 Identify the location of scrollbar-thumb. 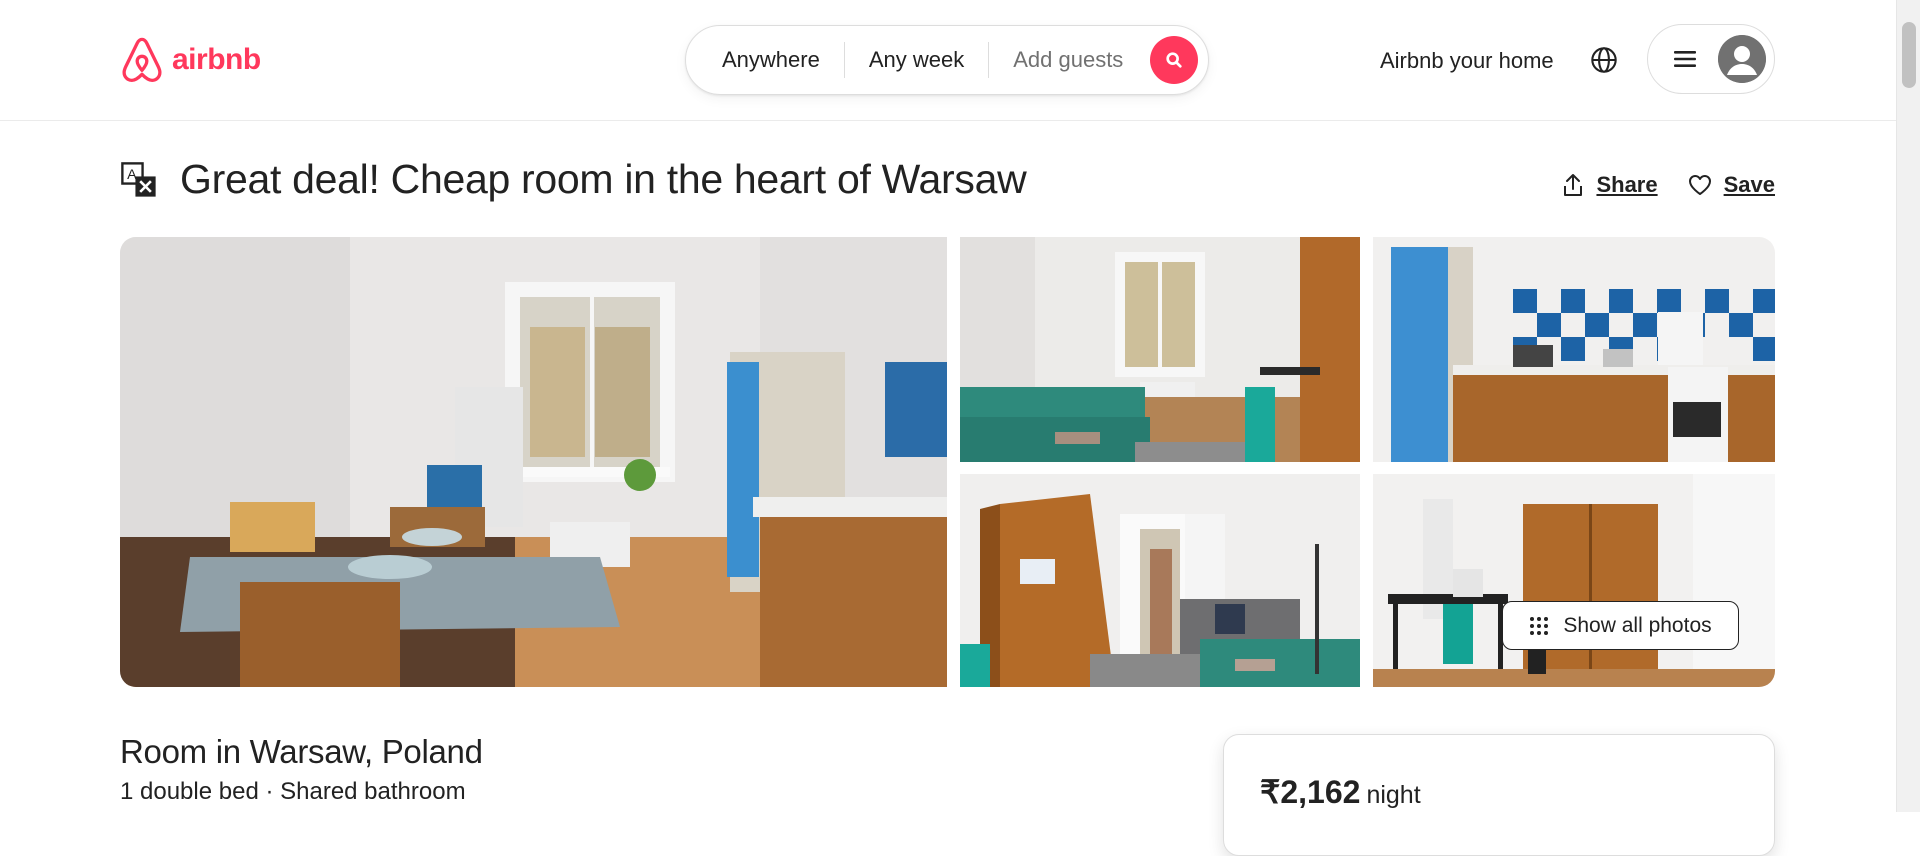
(1909, 55).